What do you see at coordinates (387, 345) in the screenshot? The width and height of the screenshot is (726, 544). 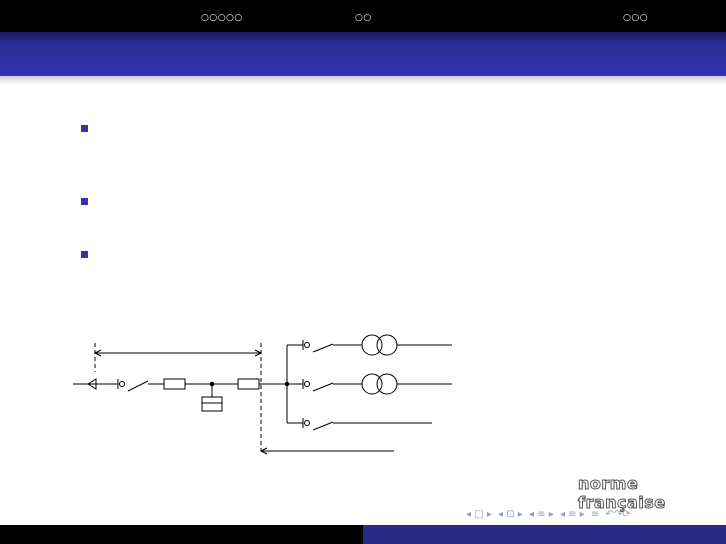 I see `branch-1-transformer-secondary` at bounding box center [387, 345].